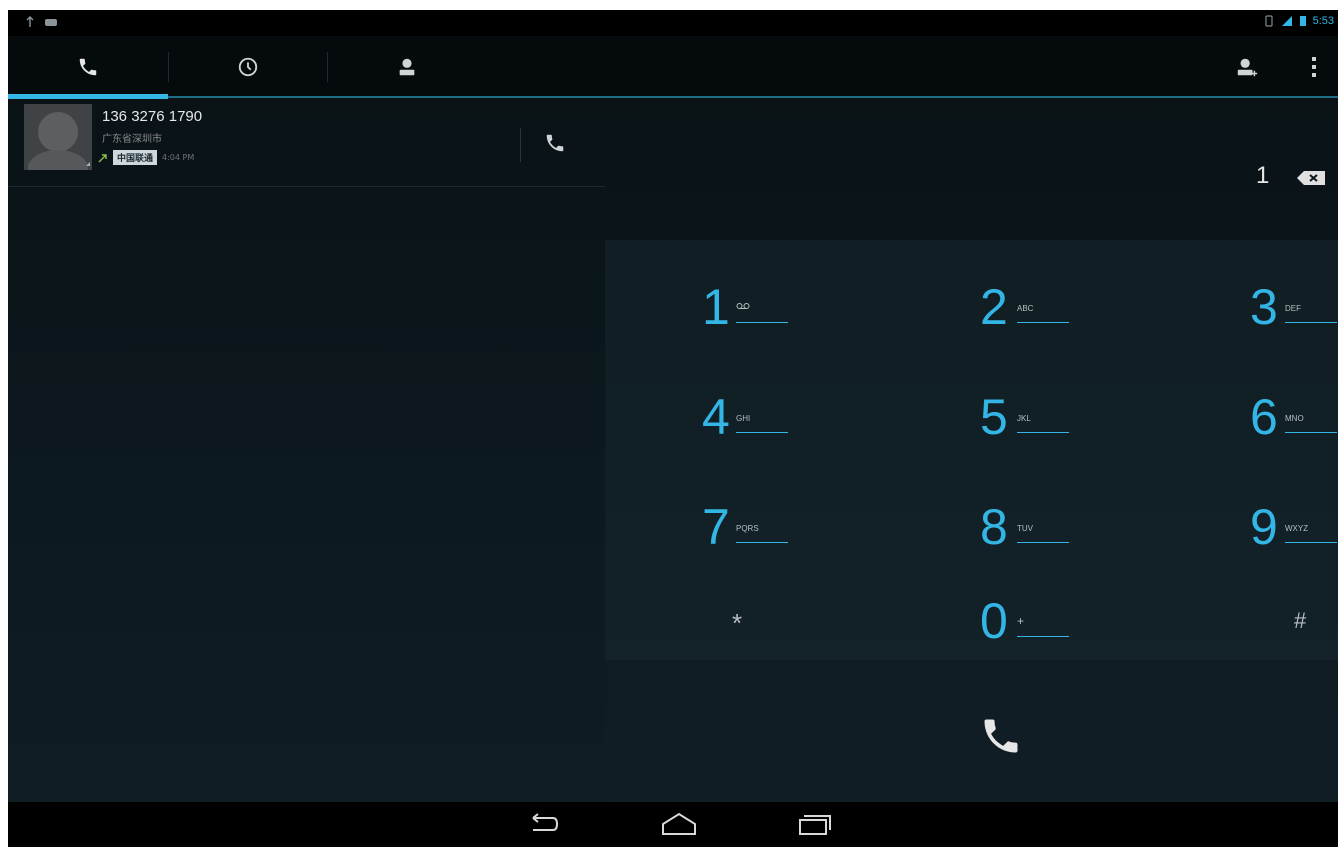  I want to click on key-digit: 8, so click(994, 527).